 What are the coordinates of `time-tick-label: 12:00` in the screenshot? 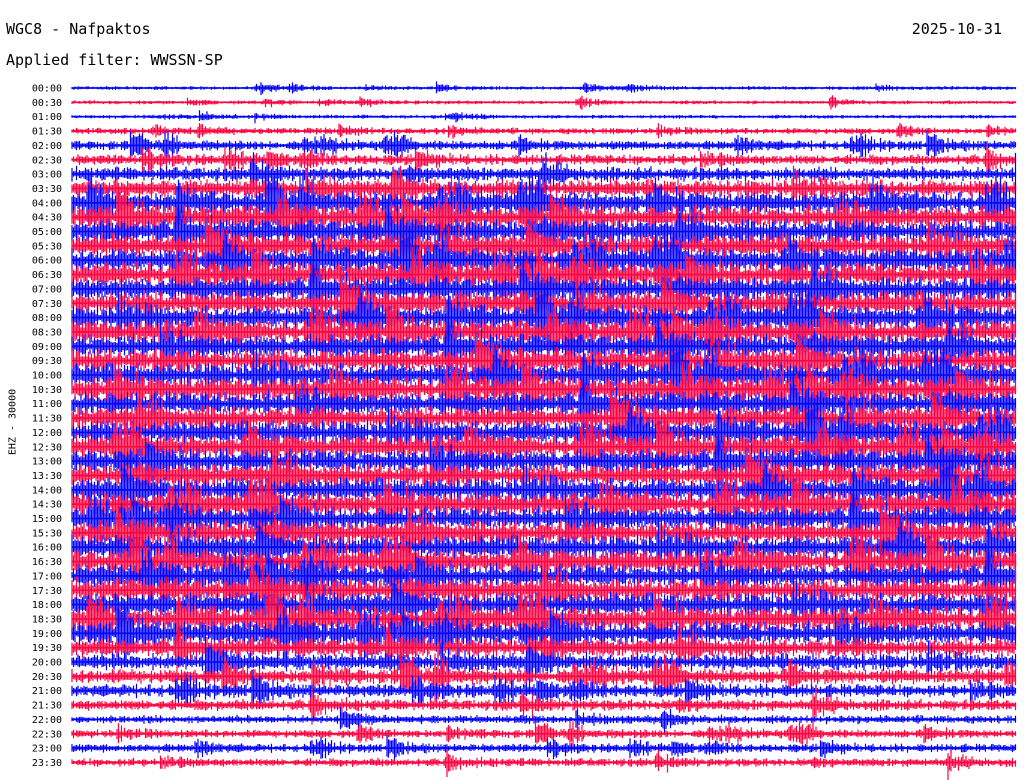 It's located at (47, 433).